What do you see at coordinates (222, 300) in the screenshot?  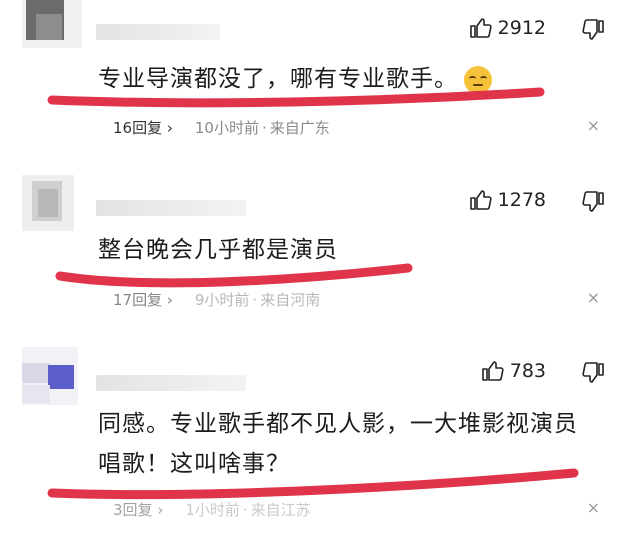 I see `comment-time: 9小时前` at bounding box center [222, 300].